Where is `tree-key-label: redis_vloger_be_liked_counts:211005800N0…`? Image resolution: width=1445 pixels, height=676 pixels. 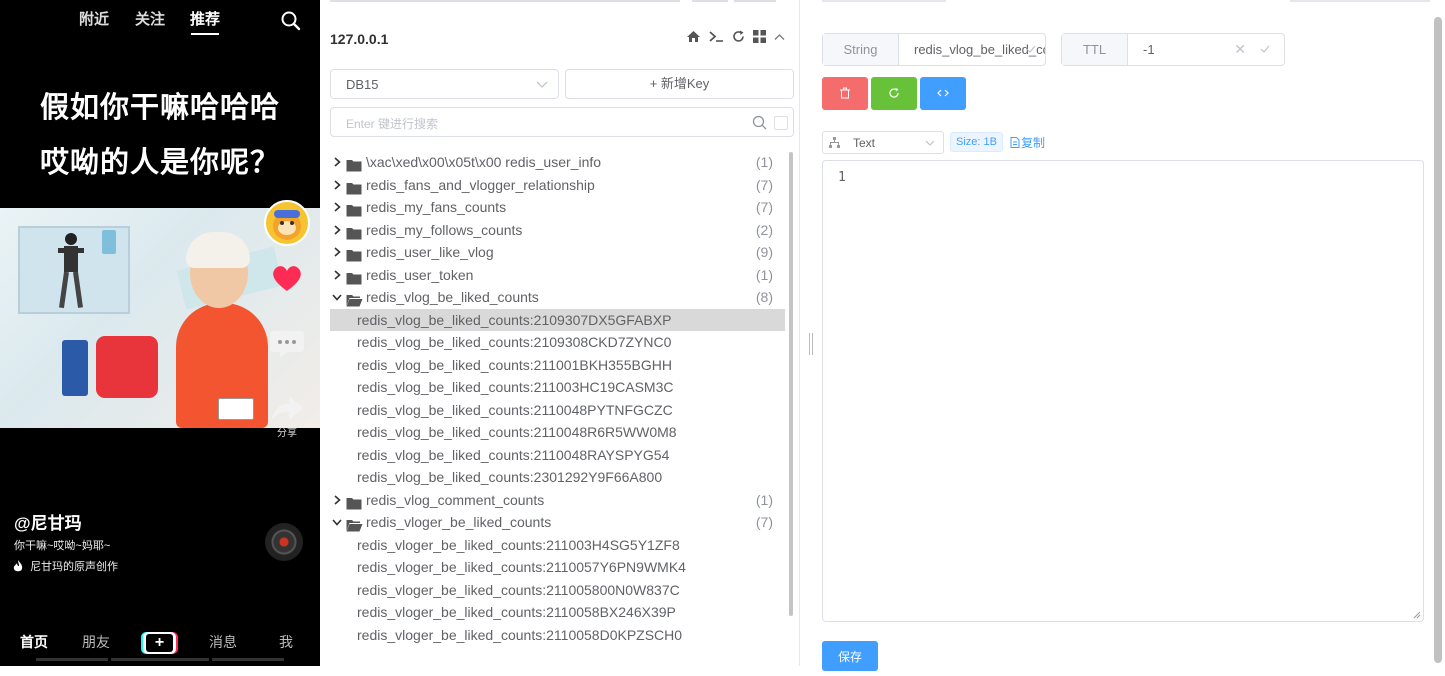
tree-key-label: redis_vloger_be_liked_counts:211005800N0… is located at coordinates (518, 589).